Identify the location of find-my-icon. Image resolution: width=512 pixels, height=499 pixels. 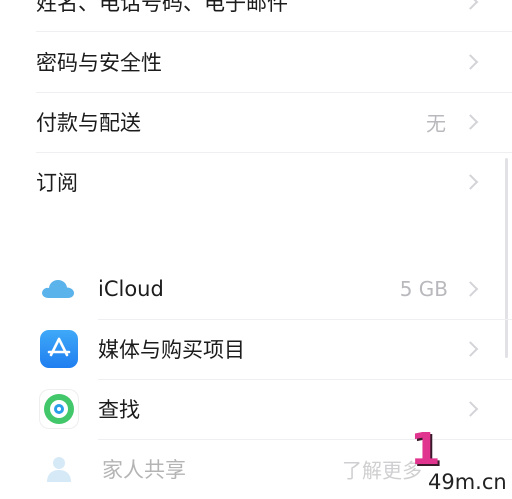
(59, 409).